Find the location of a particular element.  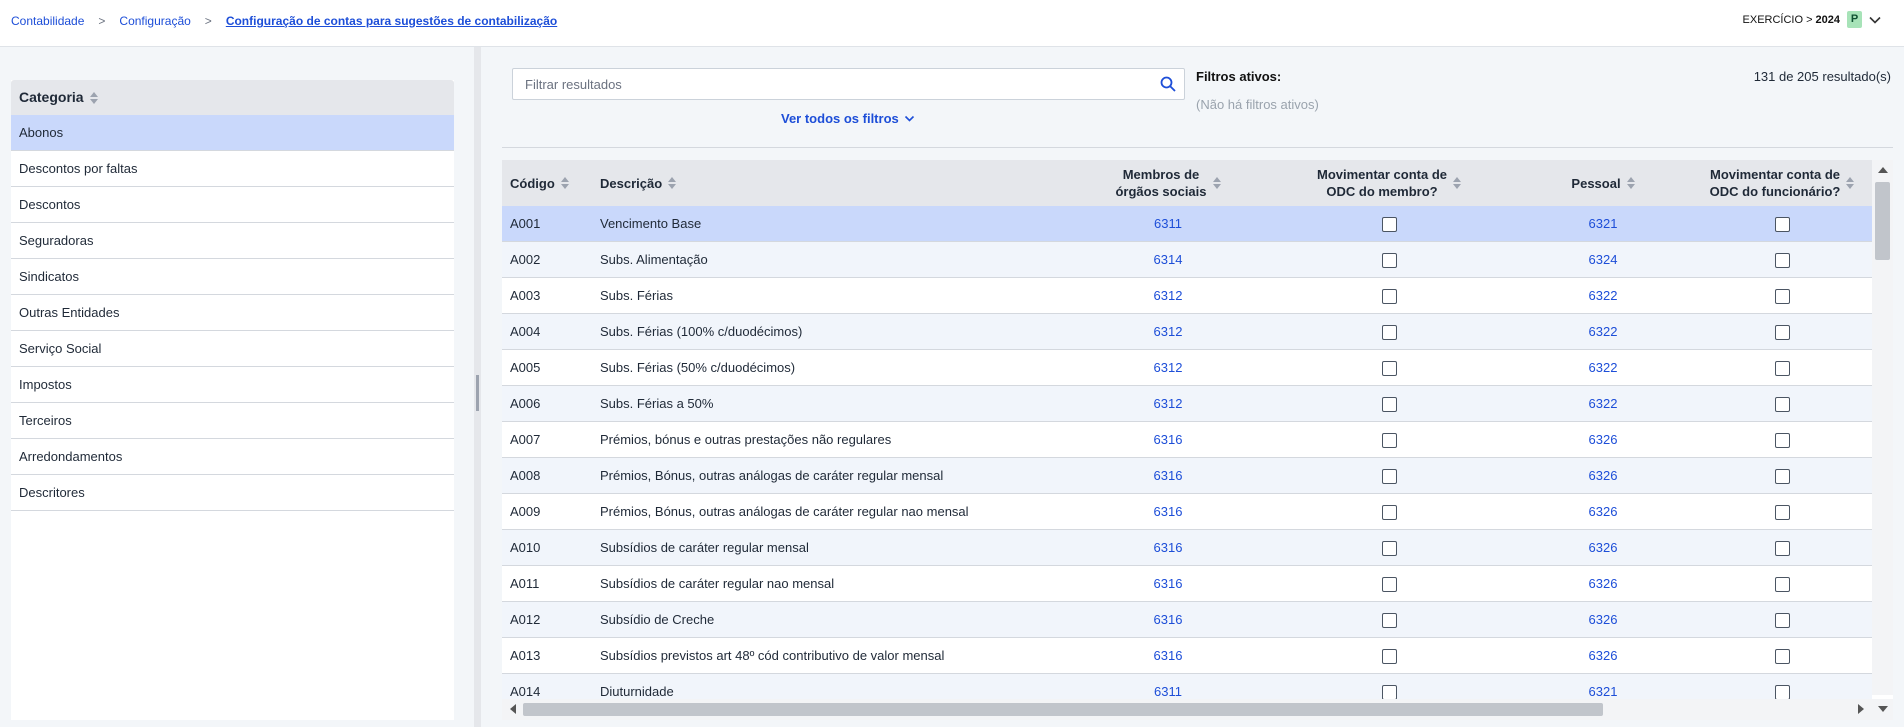

category-header: Categoria is located at coordinates (232, 97).